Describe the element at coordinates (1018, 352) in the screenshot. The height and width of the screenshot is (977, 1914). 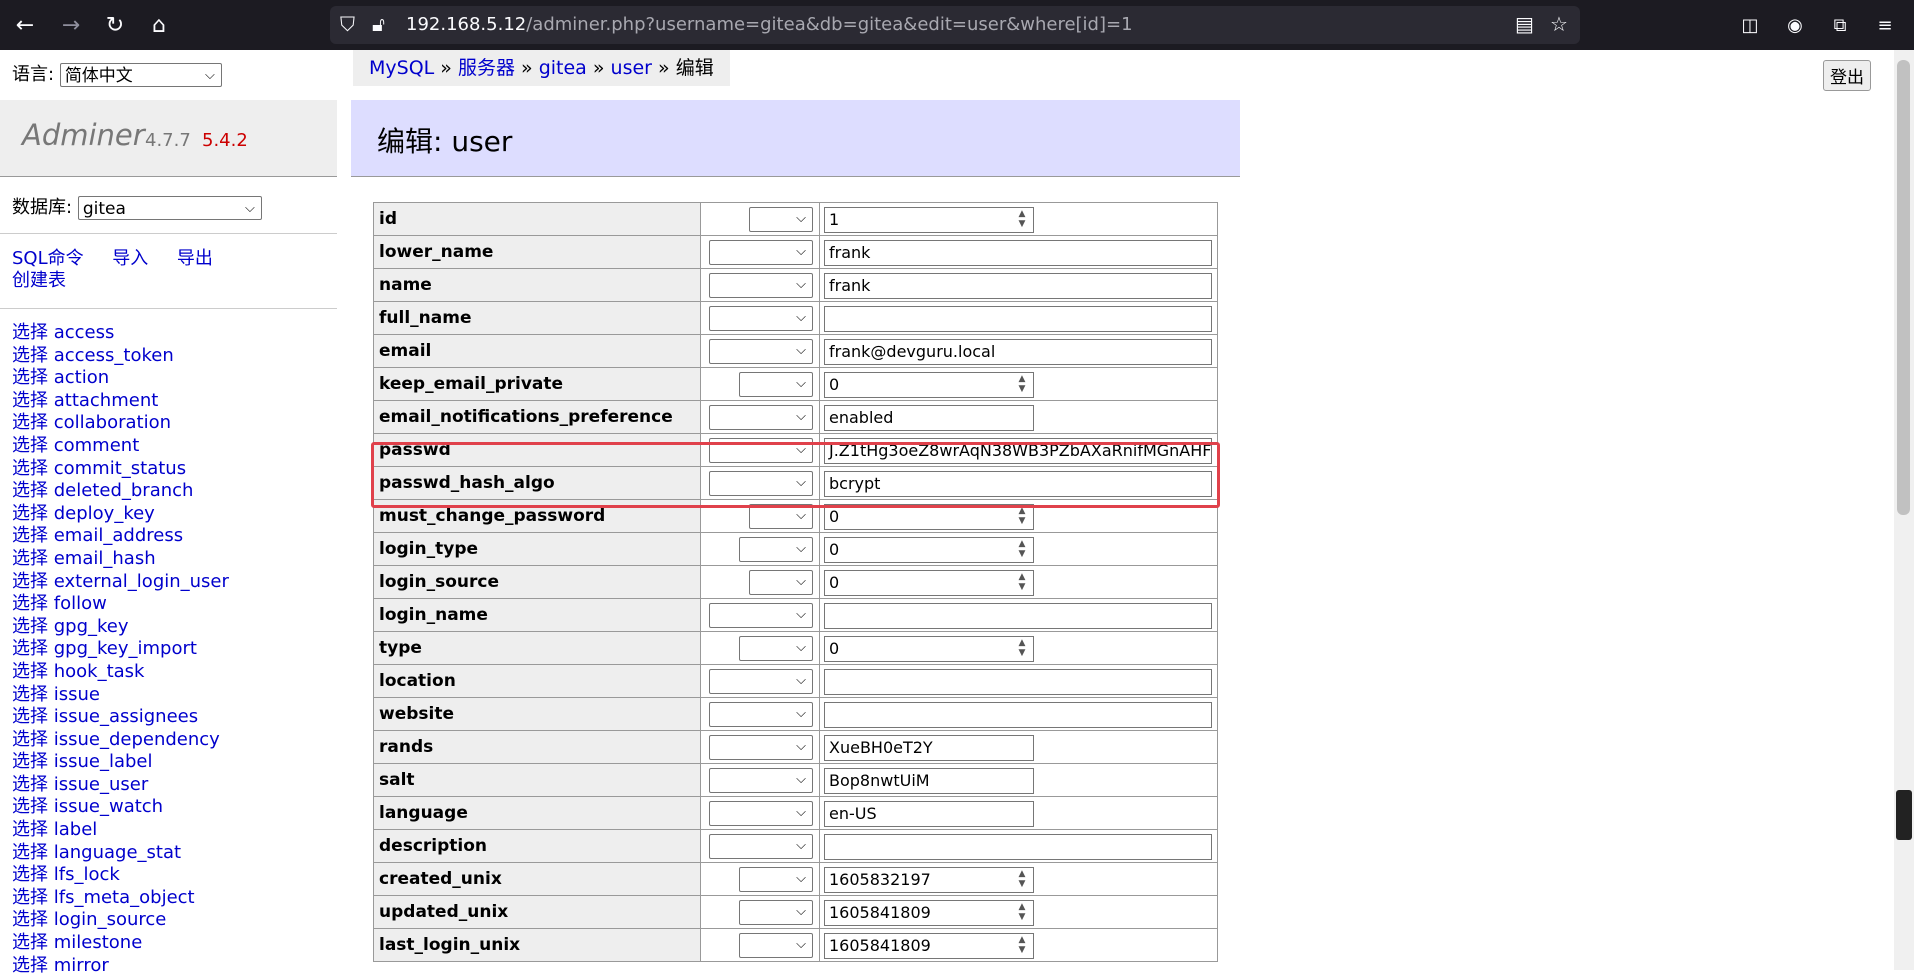
I see `value-input: frank@devguru.local` at that location.